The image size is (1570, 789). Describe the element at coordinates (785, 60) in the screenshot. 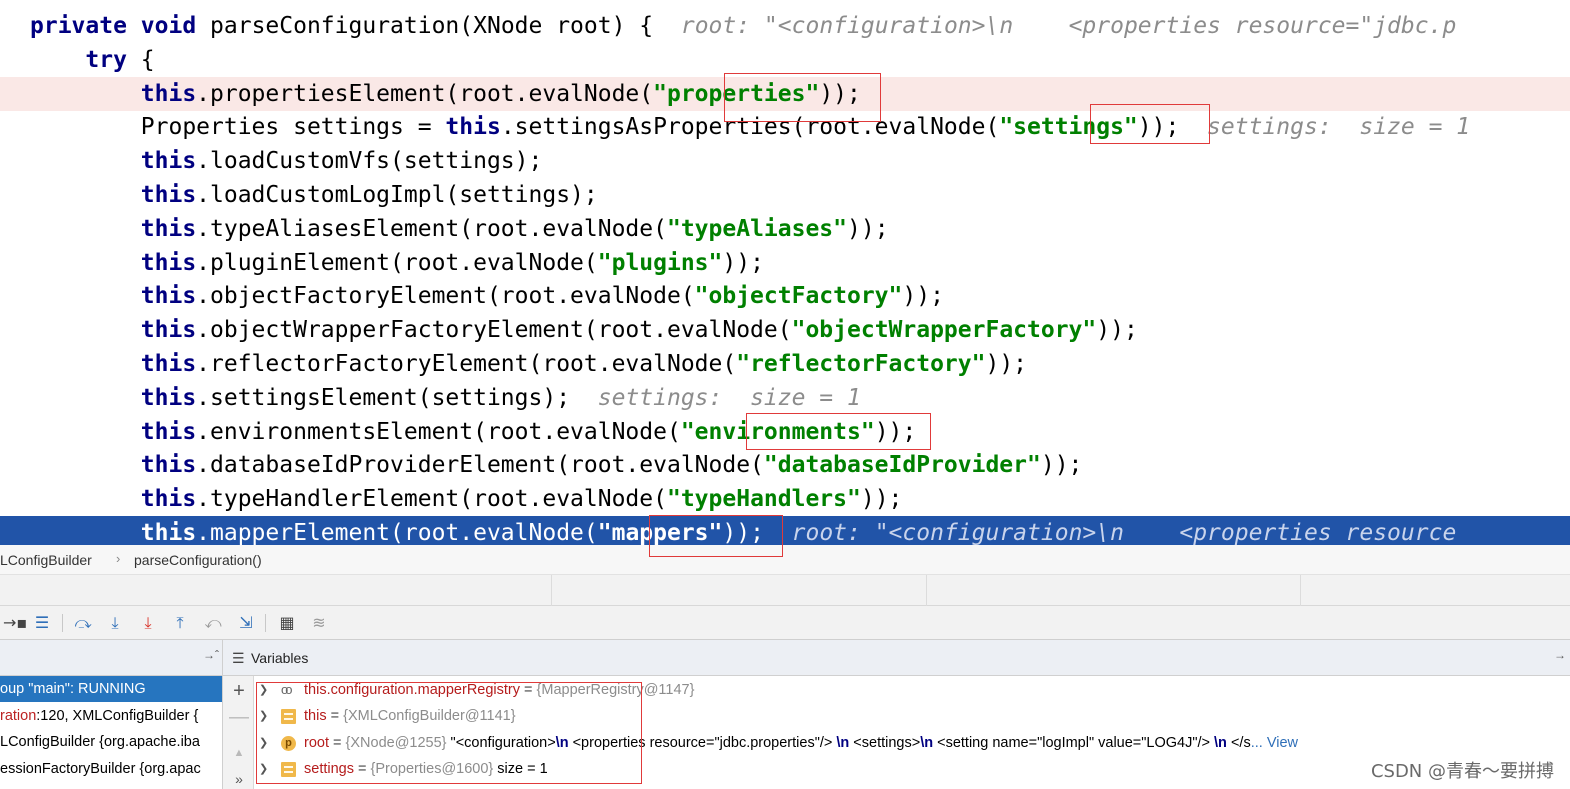

I see `code-line: try {` at that location.